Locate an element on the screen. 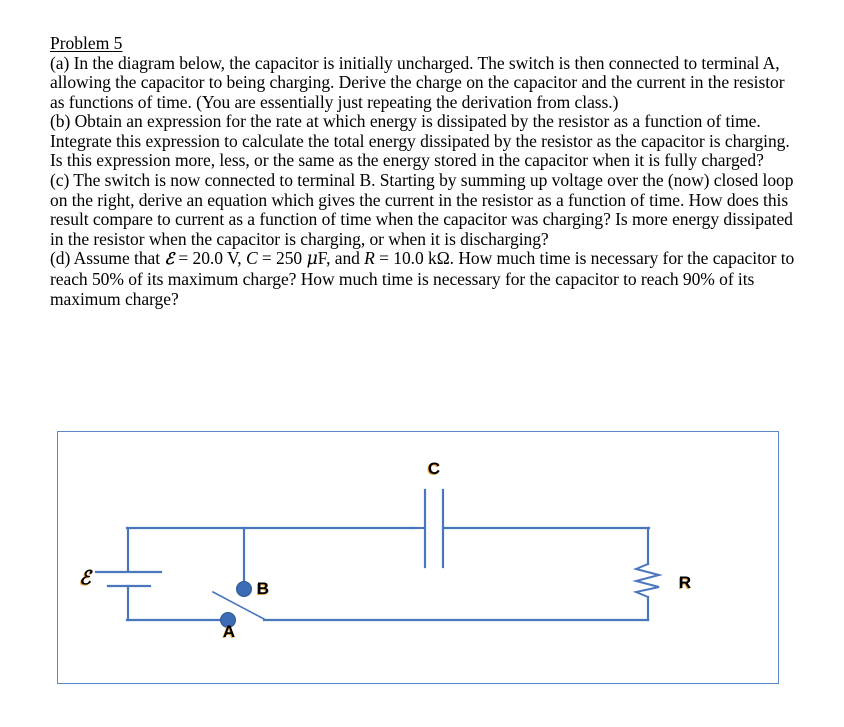 Image resolution: width=844 pixels, height=727 pixels. resistance-symbol: R is located at coordinates (369, 258).